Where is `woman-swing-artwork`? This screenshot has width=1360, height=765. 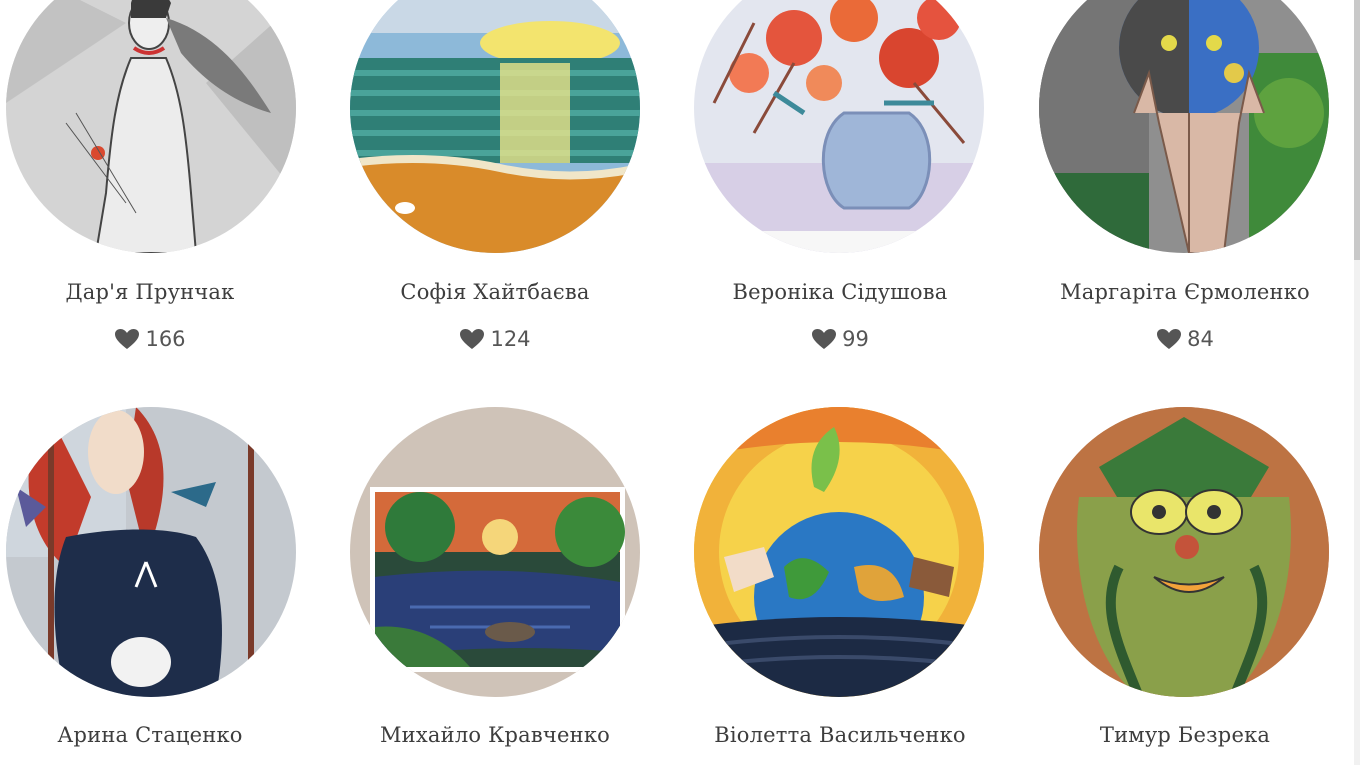 woman-swing-artwork is located at coordinates (151, 552).